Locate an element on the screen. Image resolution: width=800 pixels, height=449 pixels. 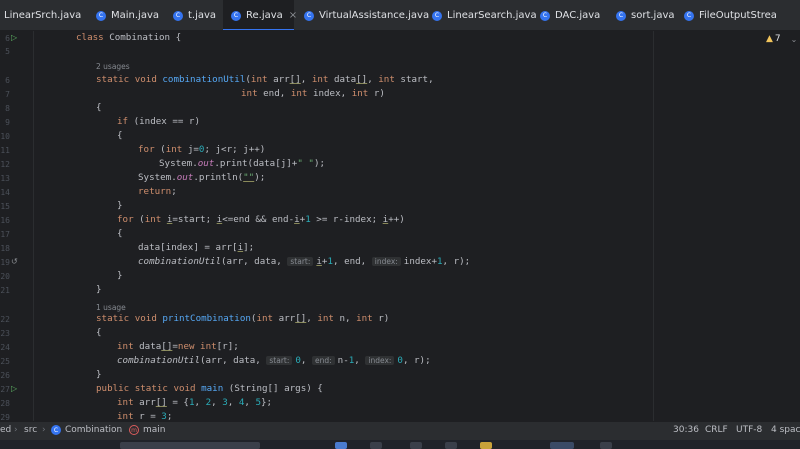
code-line: System.out.println(""); is located at coordinates (202, 177).